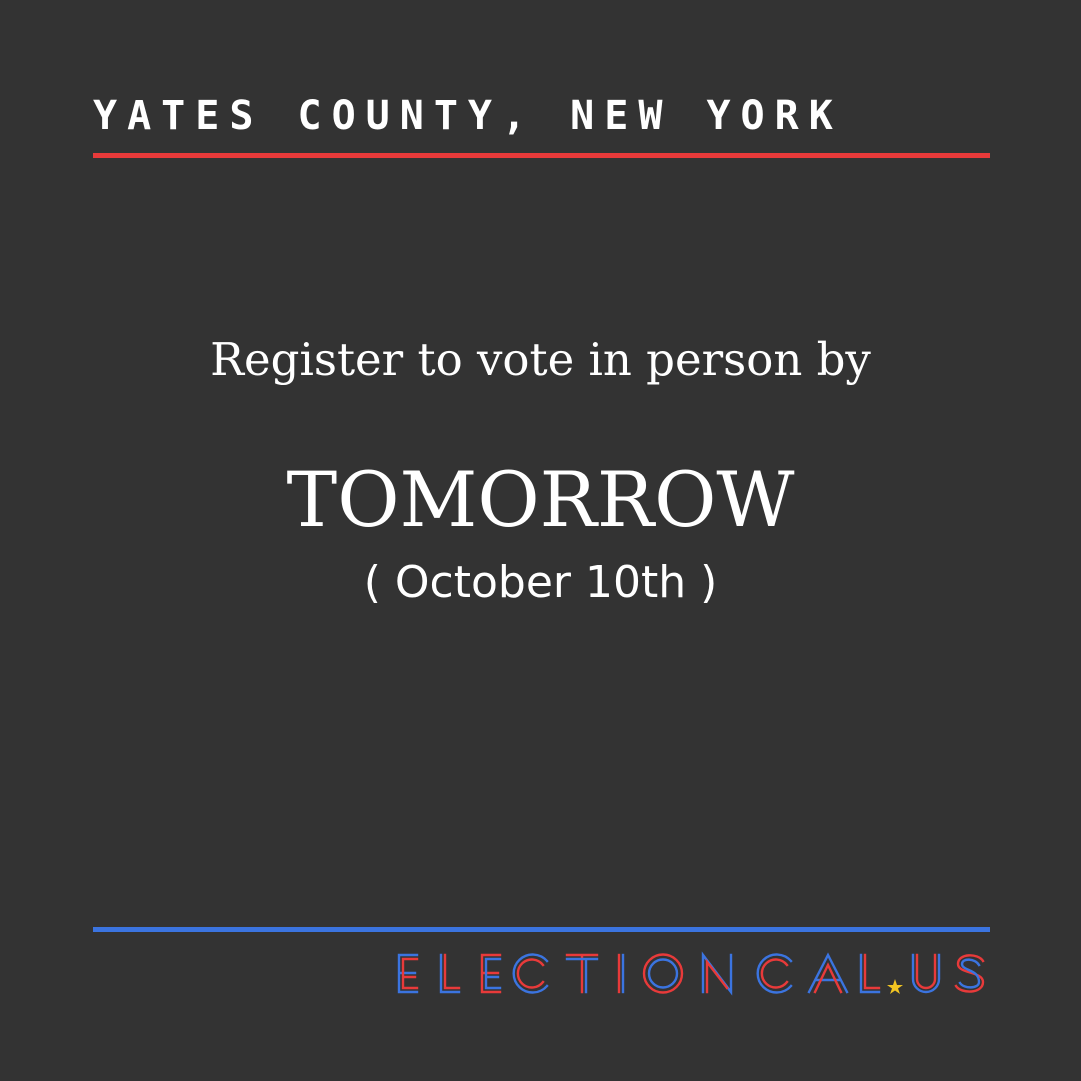 This screenshot has width=1081, height=1081. I want to click on logo-letter-u, so click(926, 973).